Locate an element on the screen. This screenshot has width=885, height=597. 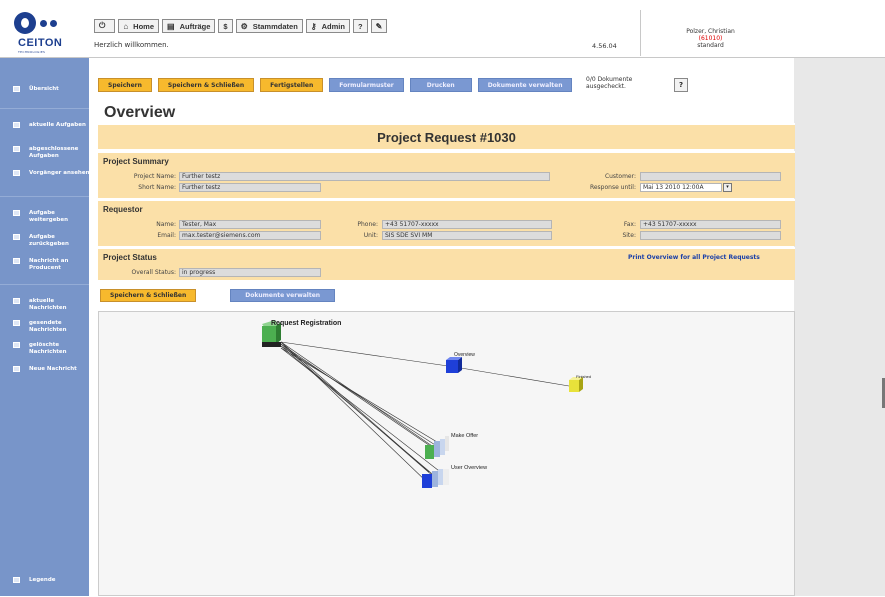
node-label-user-overview: User Overview is located at coordinates (469, 468).